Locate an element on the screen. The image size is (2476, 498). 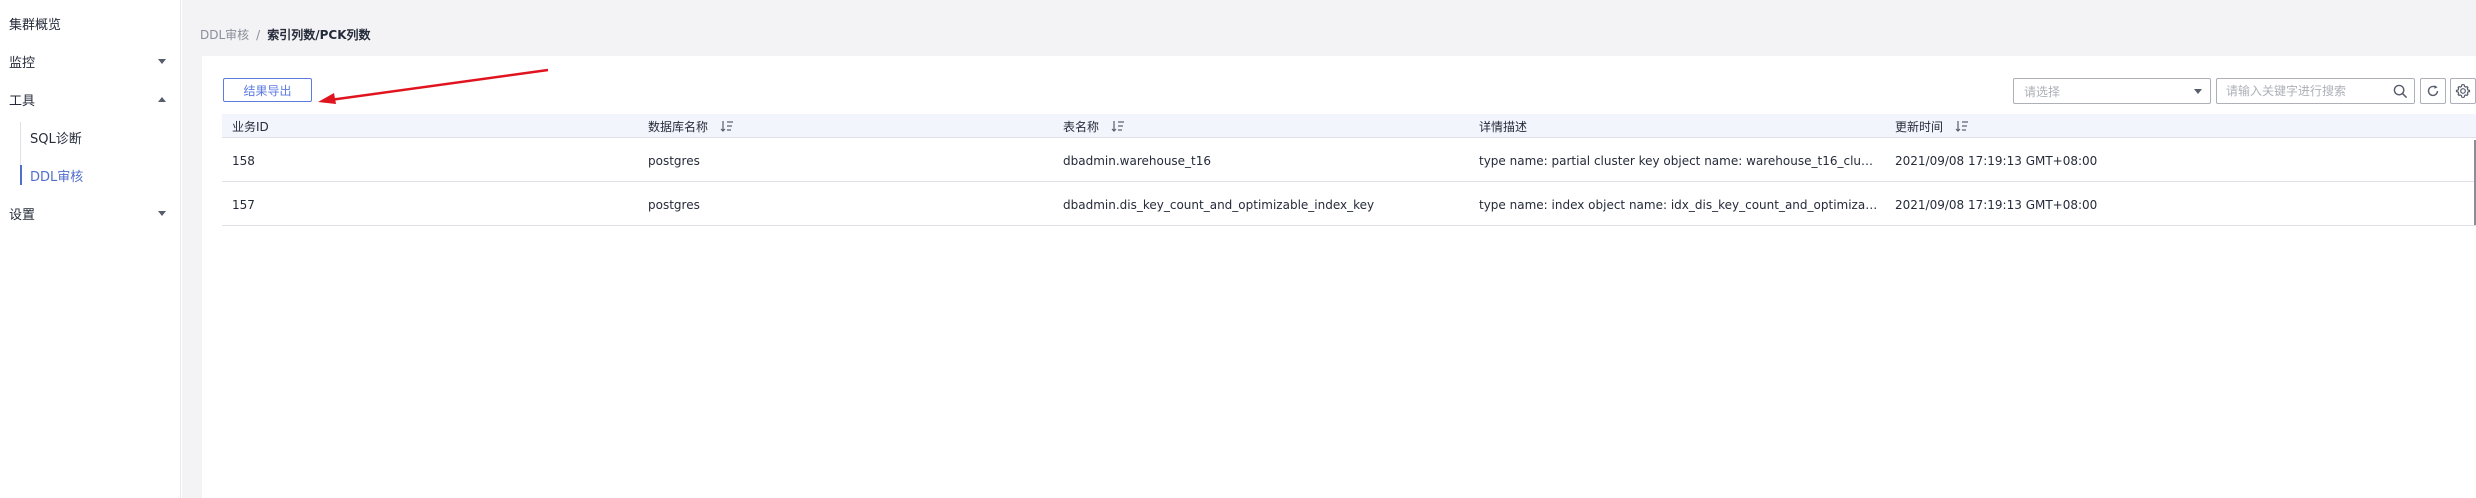
column-header-label: 业务ID is located at coordinates (250, 126).